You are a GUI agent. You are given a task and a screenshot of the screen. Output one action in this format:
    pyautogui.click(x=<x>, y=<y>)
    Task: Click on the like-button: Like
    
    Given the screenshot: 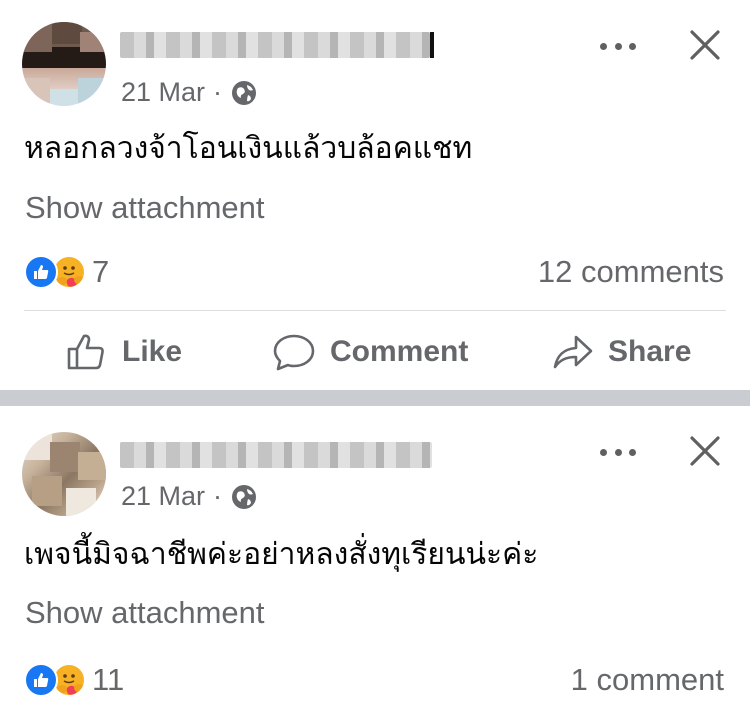 What is the action you would take?
    pyautogui.click(x=124, y=352)
    